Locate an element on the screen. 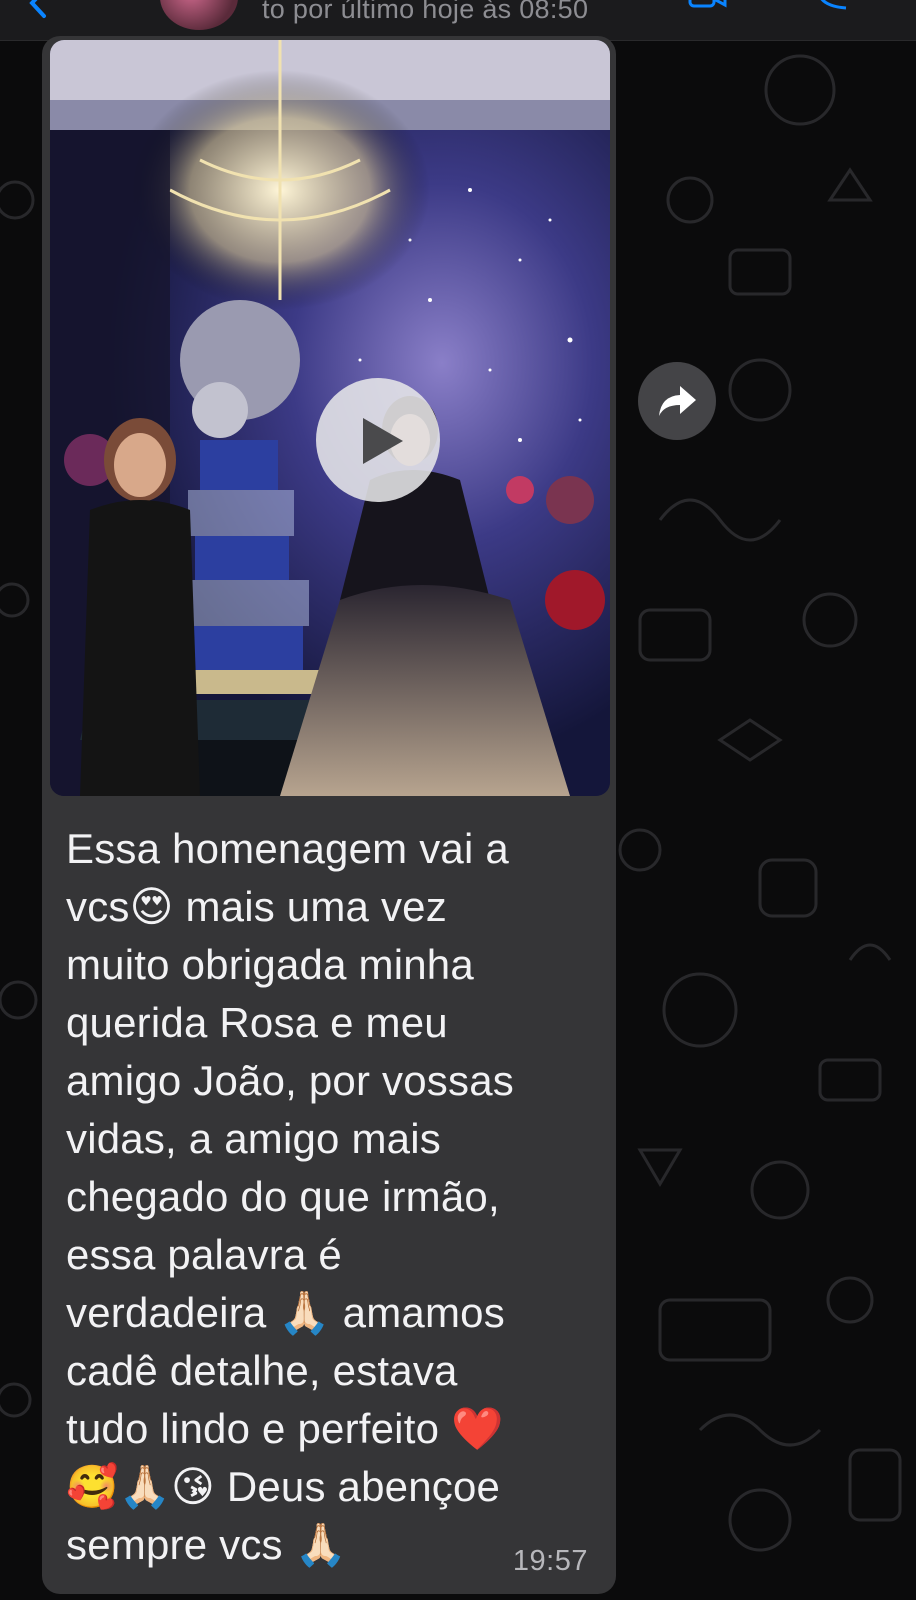 This screenshot has width=916, height=1600. last-seen-status: to por último hoje às 08:50 is located at coordinates (425, 12).